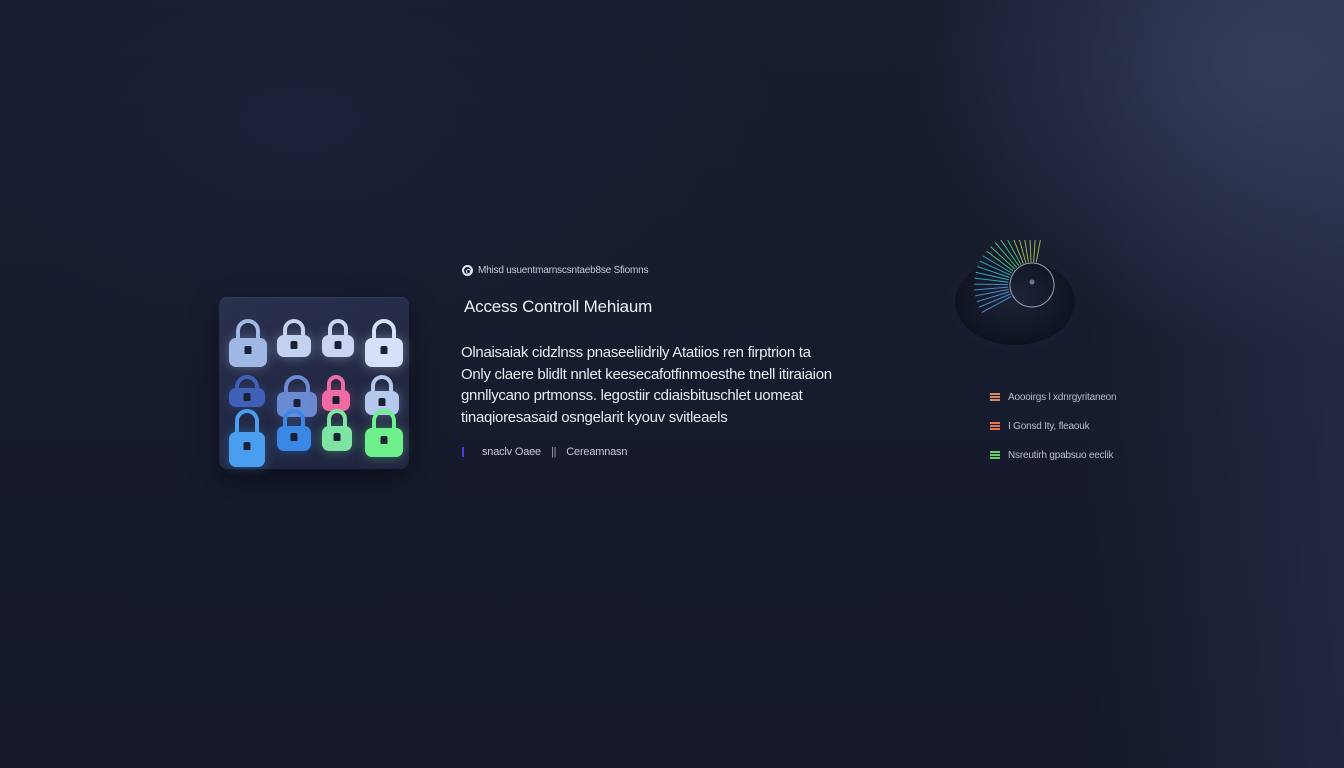  I want to click on info-circle-icon, so click(467, 270).